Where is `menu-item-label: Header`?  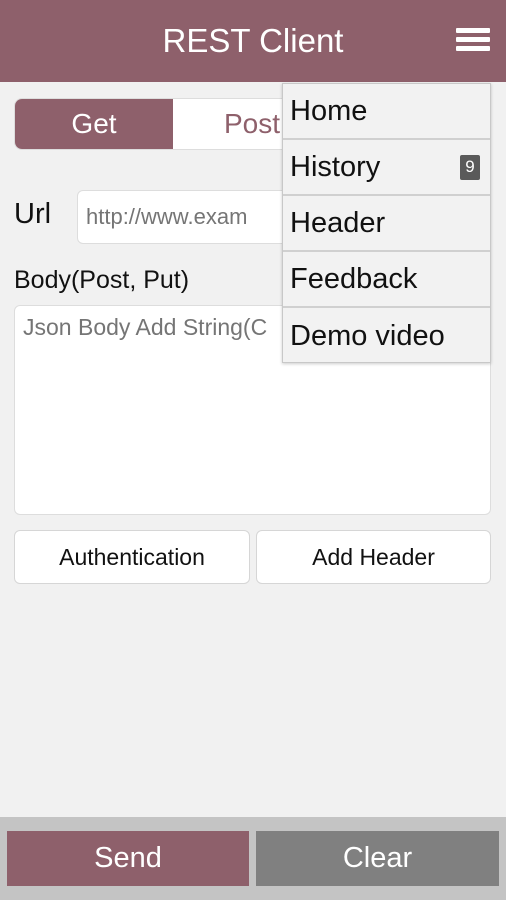 menu-item-label: Header is located at coordinates (338, 222).